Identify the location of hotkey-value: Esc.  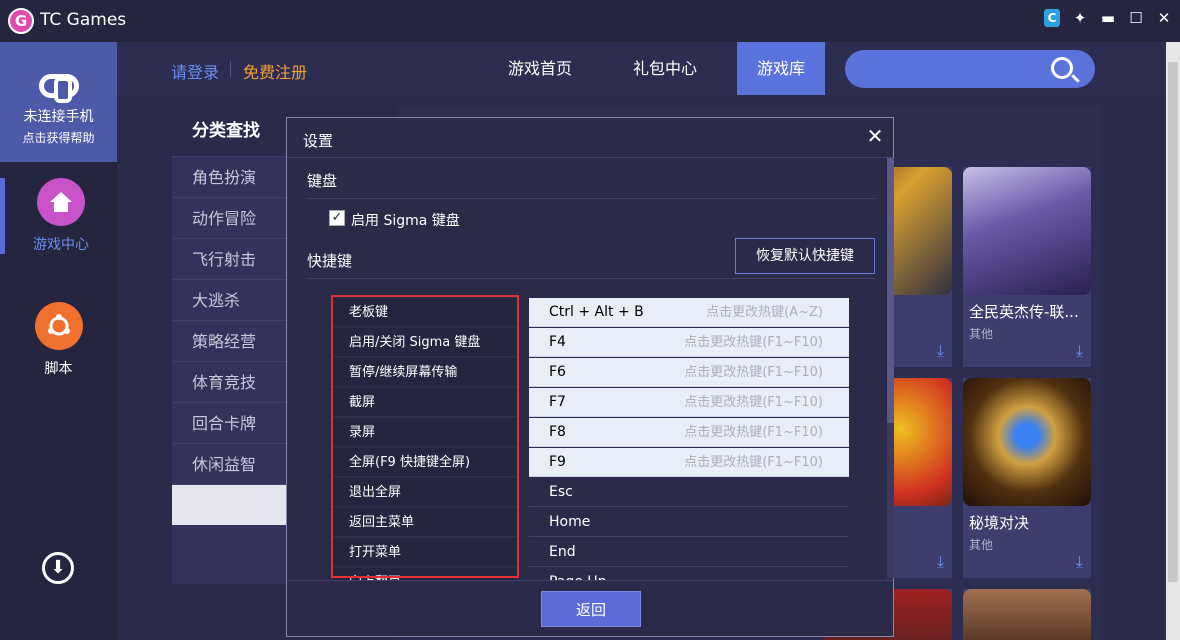
(561, 492).